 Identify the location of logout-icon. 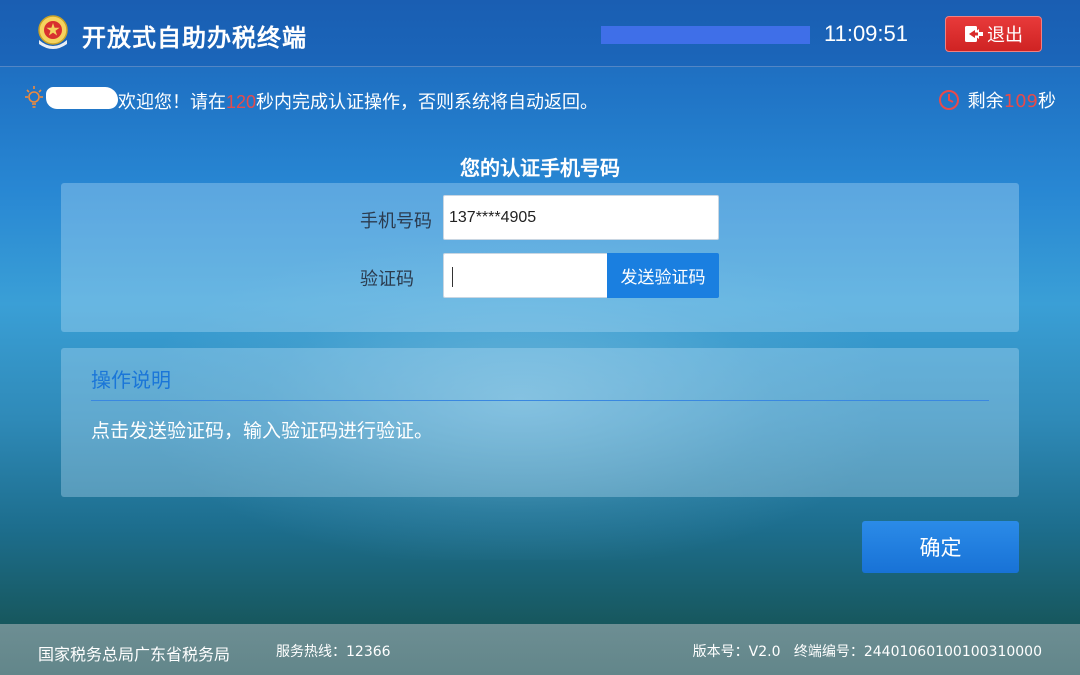
(974, 34).